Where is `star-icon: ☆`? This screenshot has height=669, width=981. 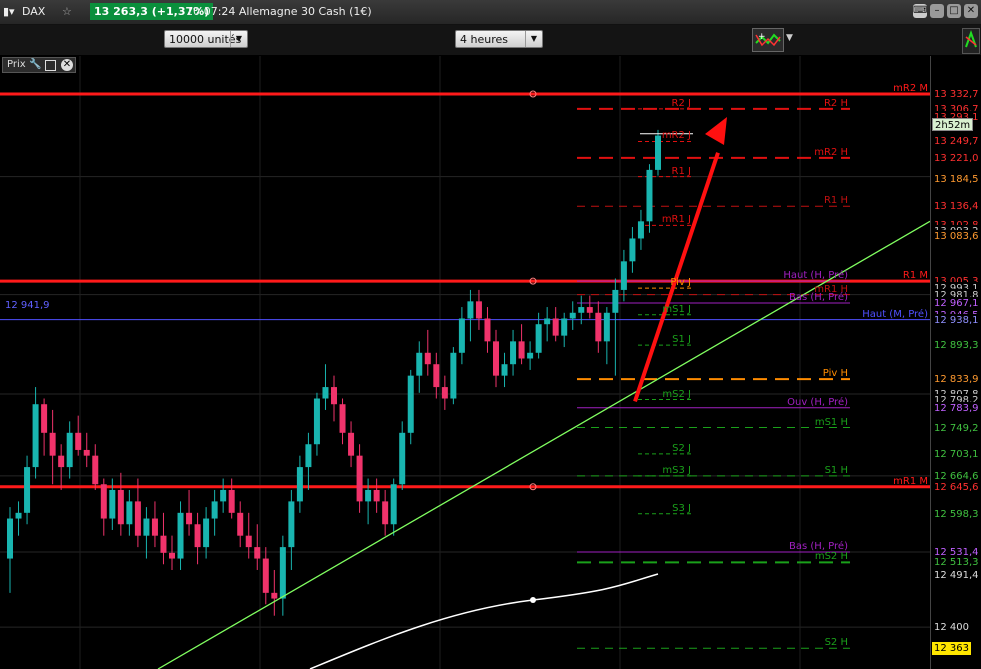 star-icon: ☆ is located at coordinates (67, 11).